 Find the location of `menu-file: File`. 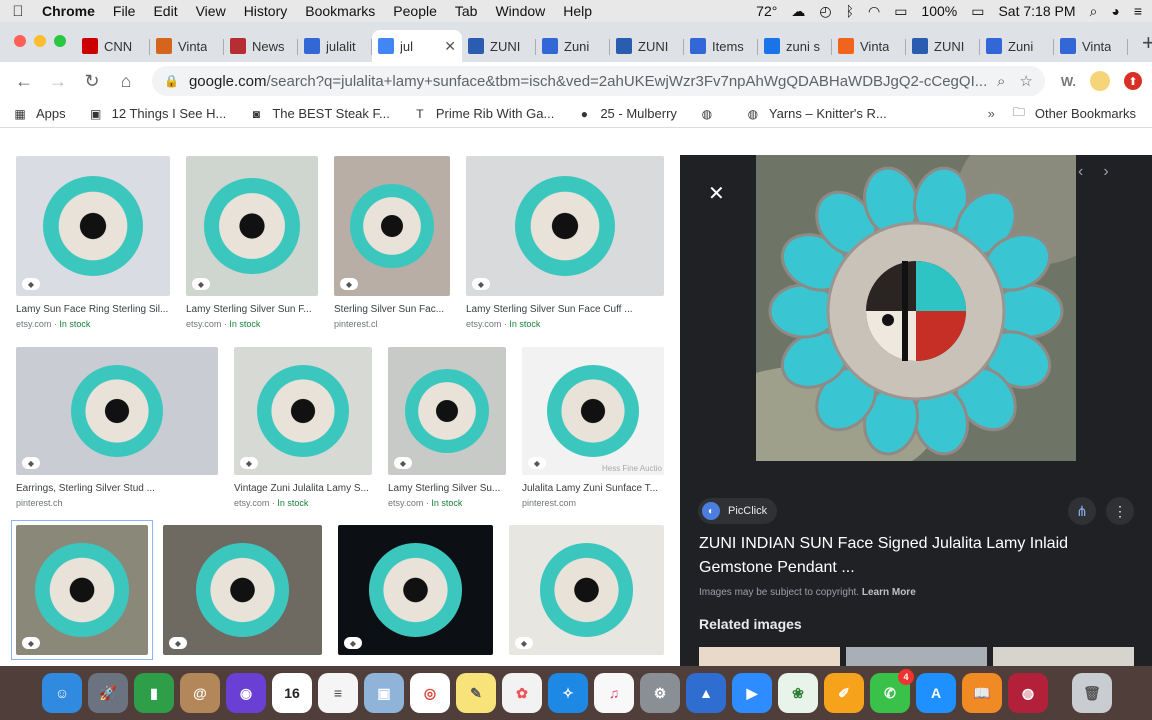

menu-file: File is located at coordinates (124, 11).